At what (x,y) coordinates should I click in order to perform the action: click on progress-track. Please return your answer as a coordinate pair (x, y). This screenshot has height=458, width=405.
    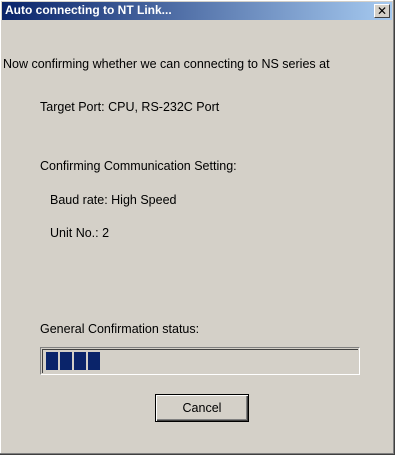
    Looking at the image, I should click on (200, 361).